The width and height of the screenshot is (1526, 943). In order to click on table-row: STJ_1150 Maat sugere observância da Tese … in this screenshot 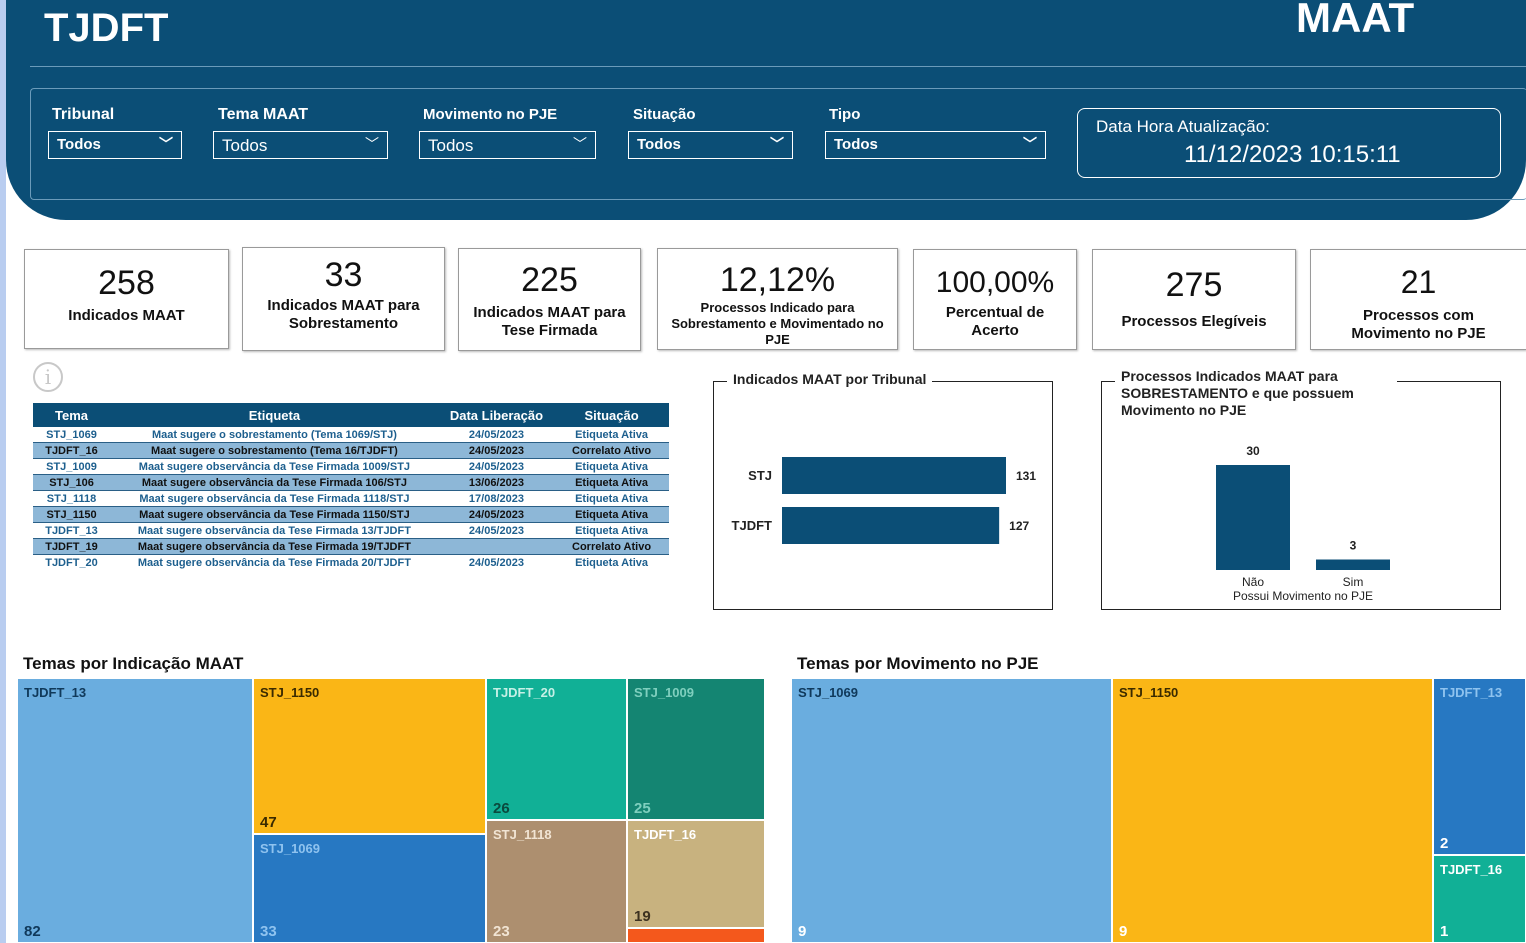, I will do `click(351, 514)`.